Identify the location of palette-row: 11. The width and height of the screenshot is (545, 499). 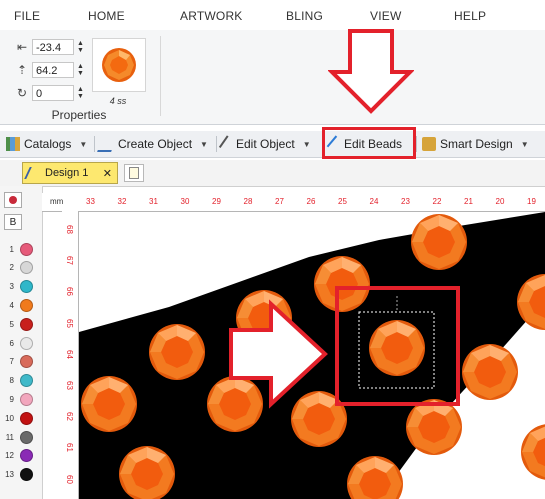
(21, 437).